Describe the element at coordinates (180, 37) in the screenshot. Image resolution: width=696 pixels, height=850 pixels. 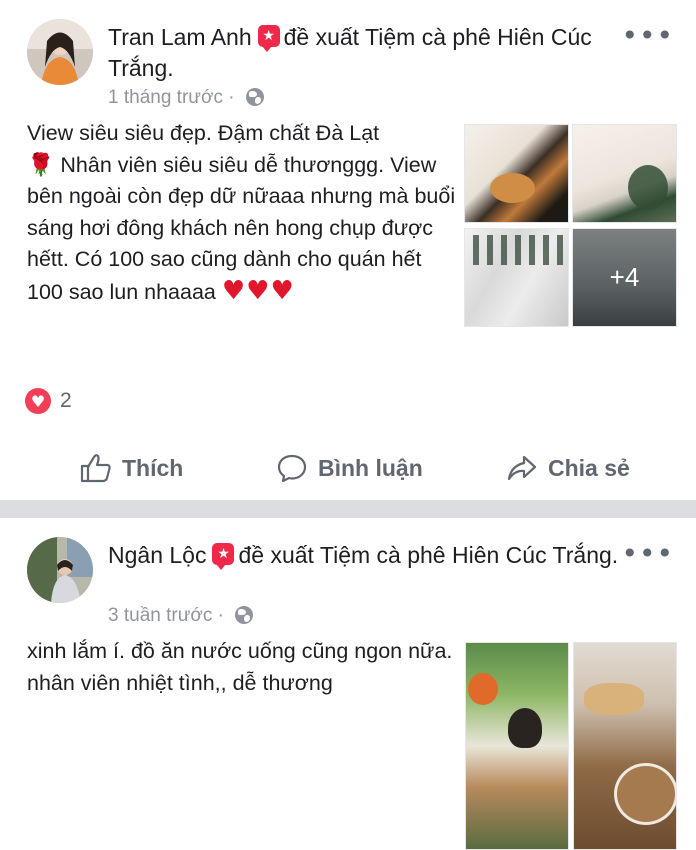
I see `author-name: Tran Lam Anh` at that location.